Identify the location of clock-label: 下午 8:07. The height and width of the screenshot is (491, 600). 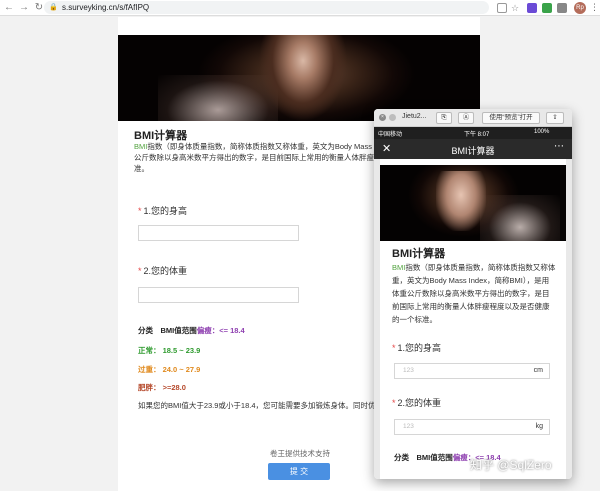
(477, 135).